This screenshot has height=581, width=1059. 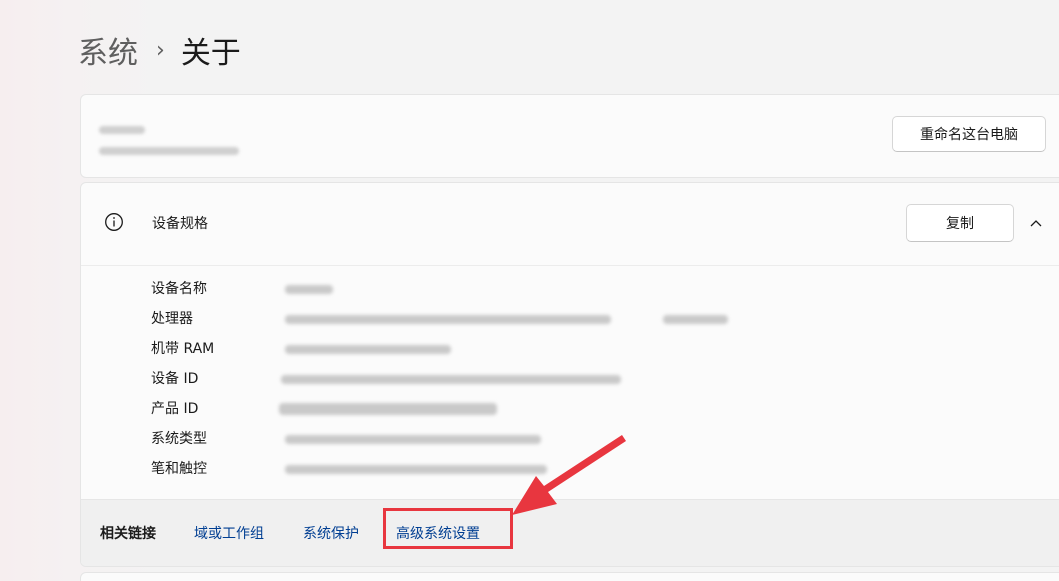 What do you see at coordinates (969, 134) in the screenshot?
I see `rename-pc-button: 重命名这台电脑` at bounding box center [969, 134].